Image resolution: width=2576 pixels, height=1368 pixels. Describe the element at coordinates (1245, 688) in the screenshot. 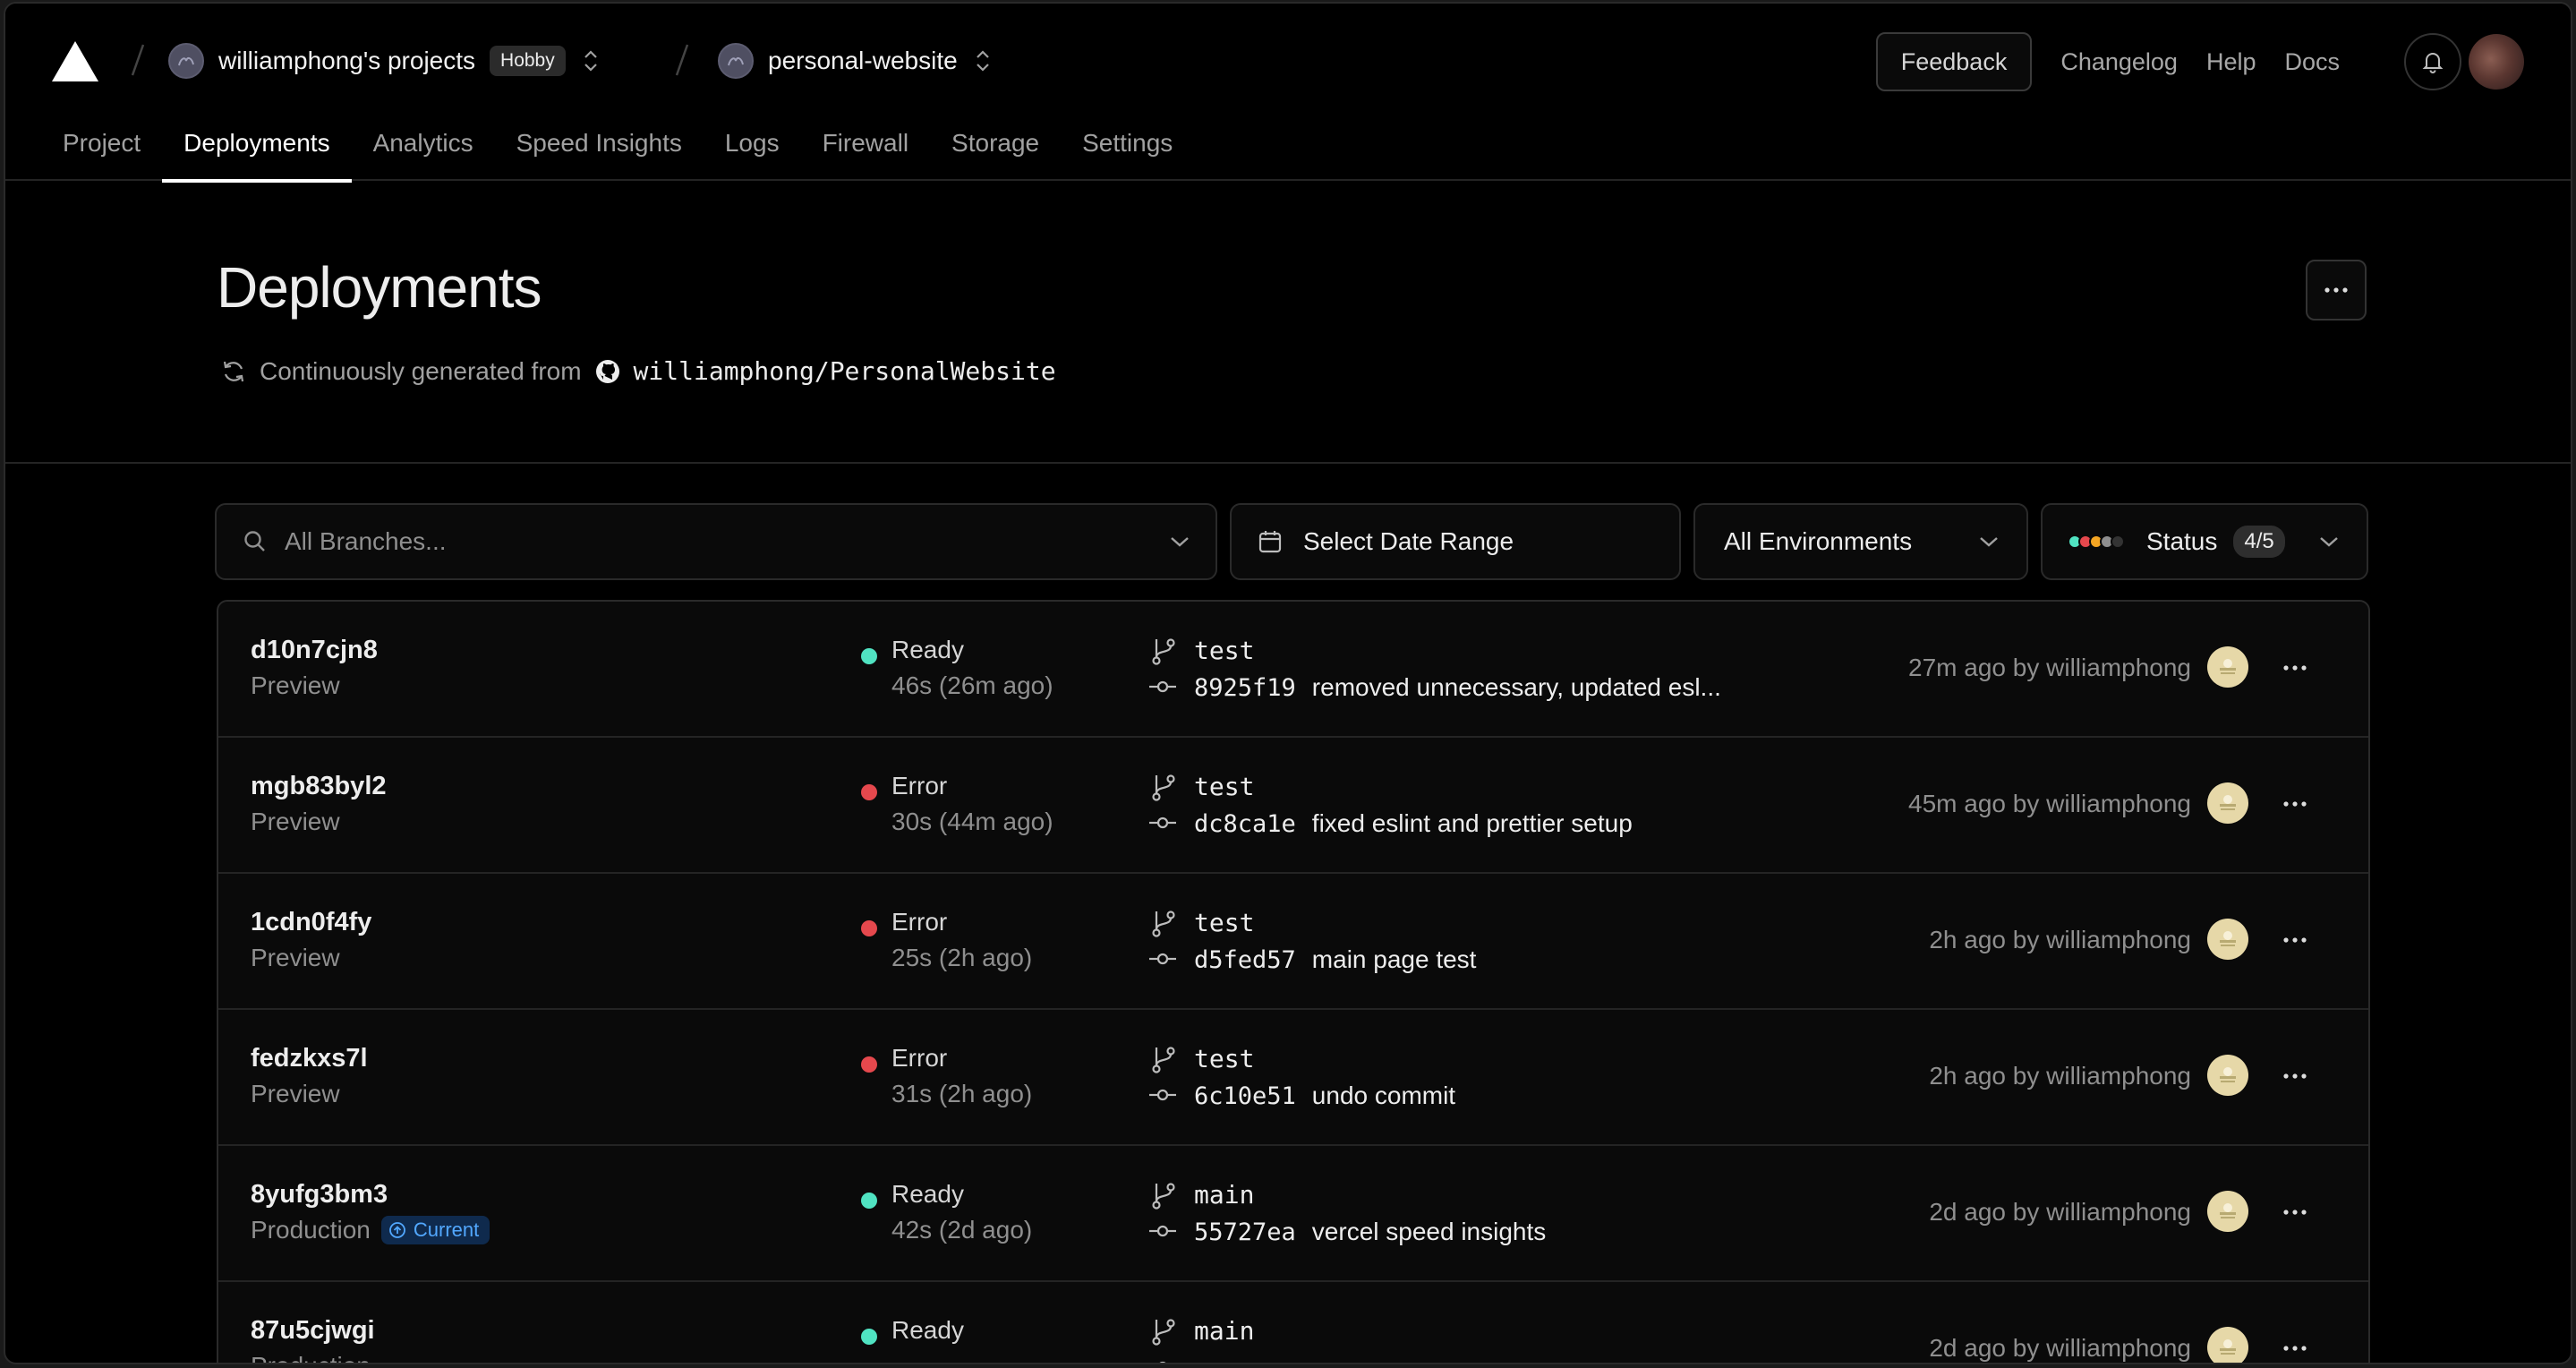

I see `commit-hash: 8925f19` at that location.